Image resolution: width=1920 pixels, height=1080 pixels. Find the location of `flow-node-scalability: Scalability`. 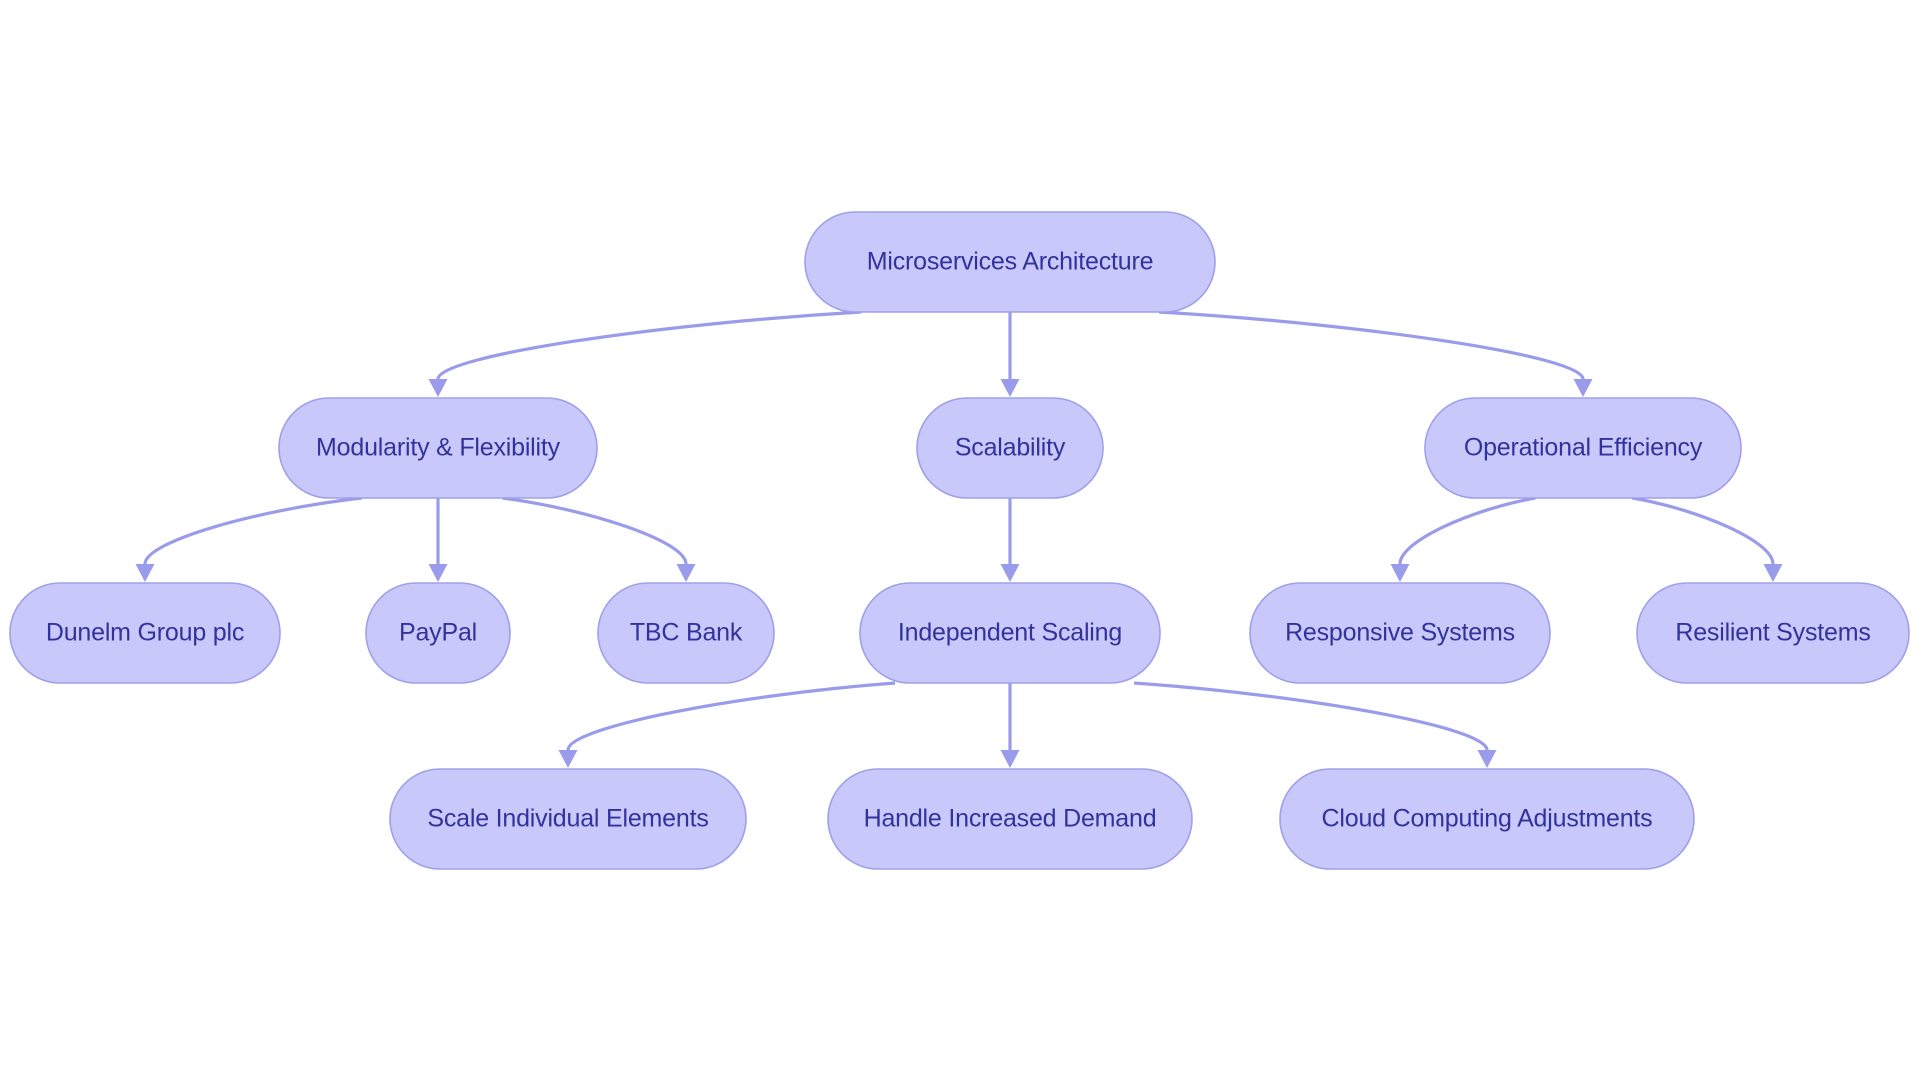

flow-node-scalability: Scalability is located at coordinates (1010, 448).